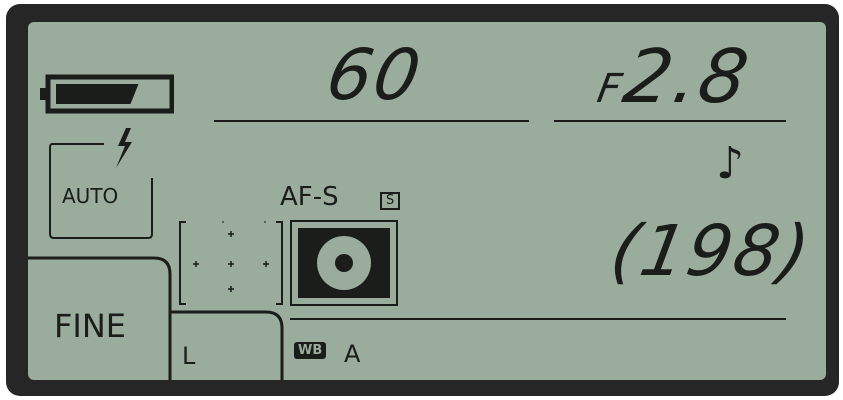  Describe the element at coordinates (124, 148) in the screenshot. I see `lightning-bolt-icon` at that location.